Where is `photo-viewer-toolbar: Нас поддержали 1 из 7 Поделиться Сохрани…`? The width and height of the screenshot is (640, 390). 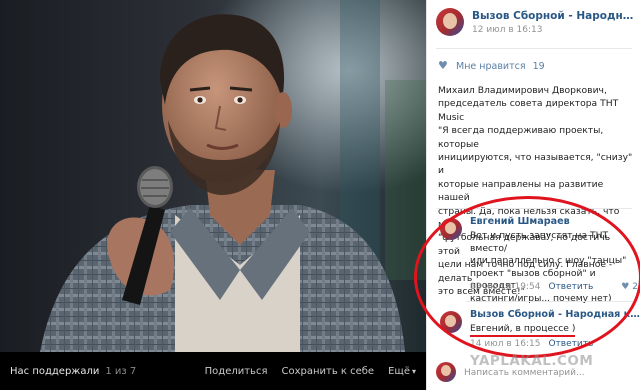 photo-viewer-toolbar: Нас поддержали 1 из 7 Поделиться Сохрани… is located at coordinates (213, 371).